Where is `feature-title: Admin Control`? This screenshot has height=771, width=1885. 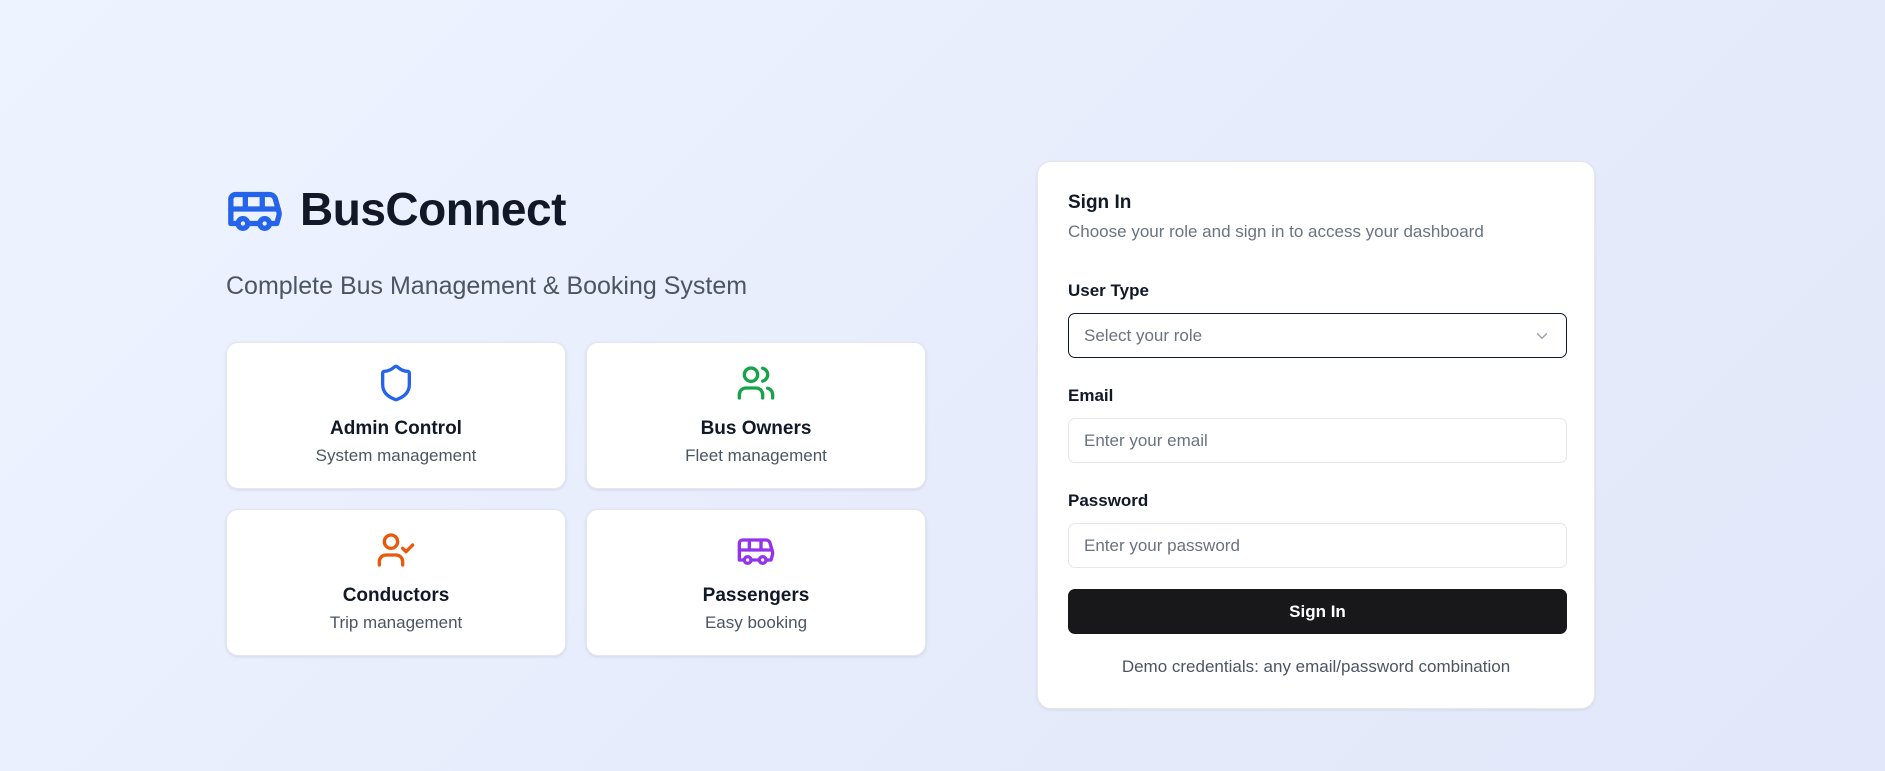
feature-title: Admin Control is located at coordinates (396, 428).